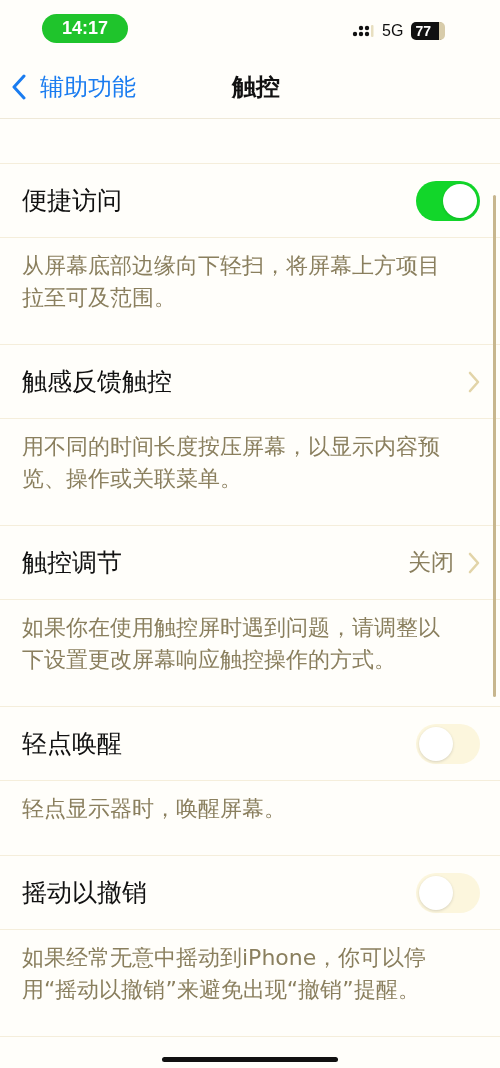  I want to click on network-label: 5G, so click(393, 30).